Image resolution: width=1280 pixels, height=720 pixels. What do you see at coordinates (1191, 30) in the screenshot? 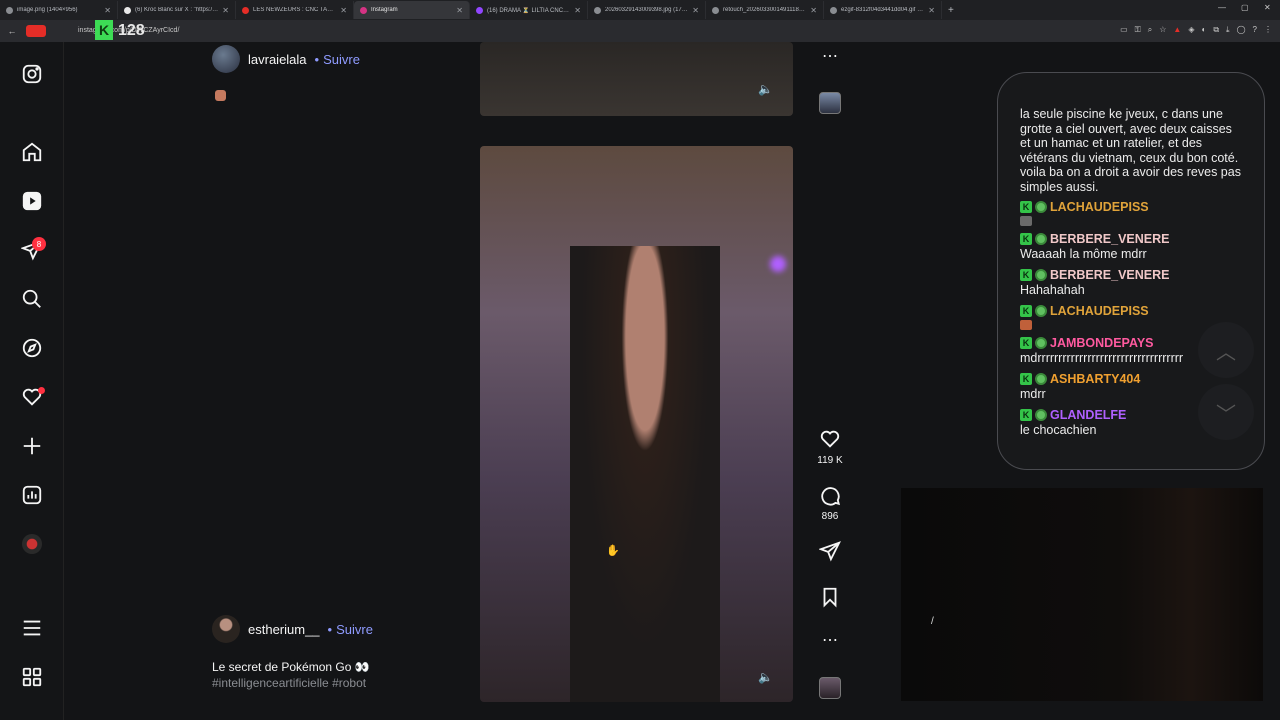
I see `extension-icon: ◈` at bounding box center [1191, 30].